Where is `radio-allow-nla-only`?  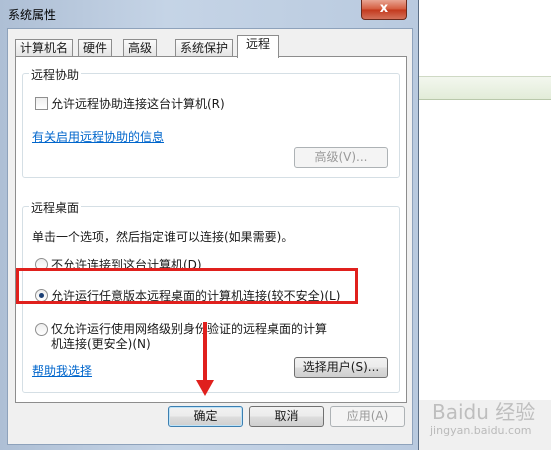 radio-allow-nla-only is located at coordinates (41, 329).